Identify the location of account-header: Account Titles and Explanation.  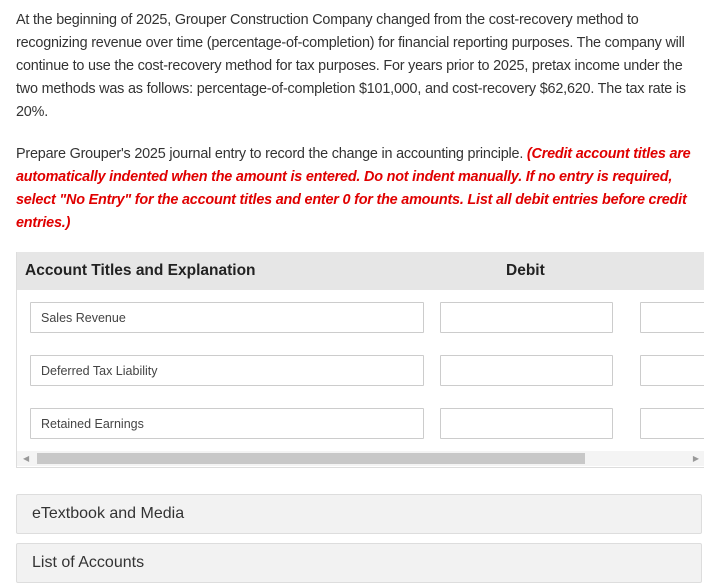
(140, 270).